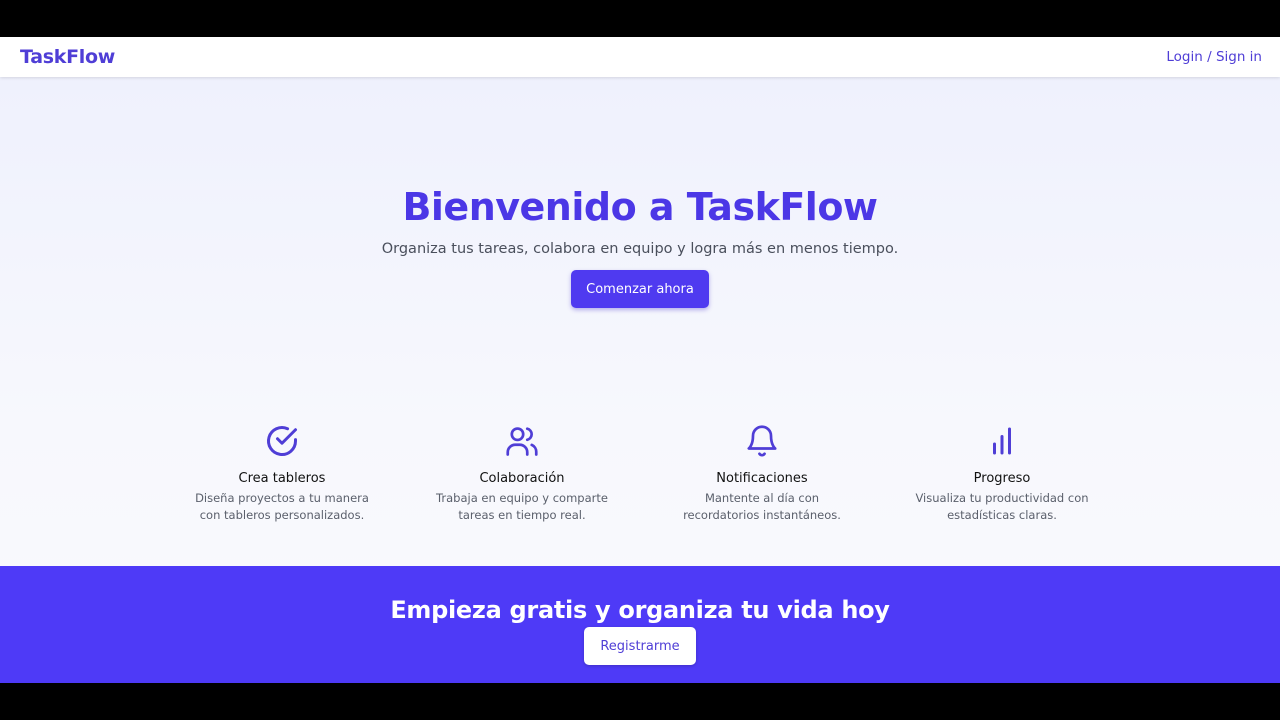  I want to click on bell-icon, so click(762, 441).